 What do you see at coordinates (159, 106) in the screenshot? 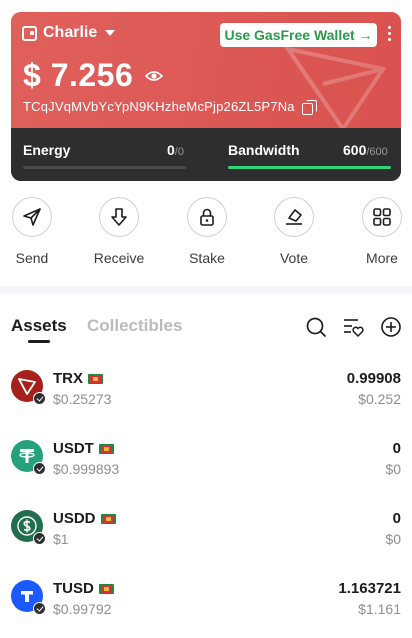
I see `wallet-address: TCqJVqMVbYcYpN9KHzheMcPjp26ZL5P7Na` at bounding box center [159, 106].